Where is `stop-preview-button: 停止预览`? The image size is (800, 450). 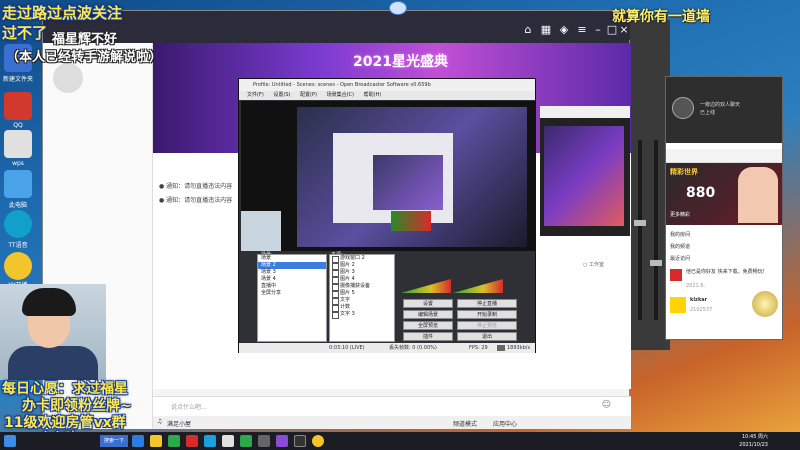 stop-preview-button: 停止预览 is located at coordinates (487, 325).